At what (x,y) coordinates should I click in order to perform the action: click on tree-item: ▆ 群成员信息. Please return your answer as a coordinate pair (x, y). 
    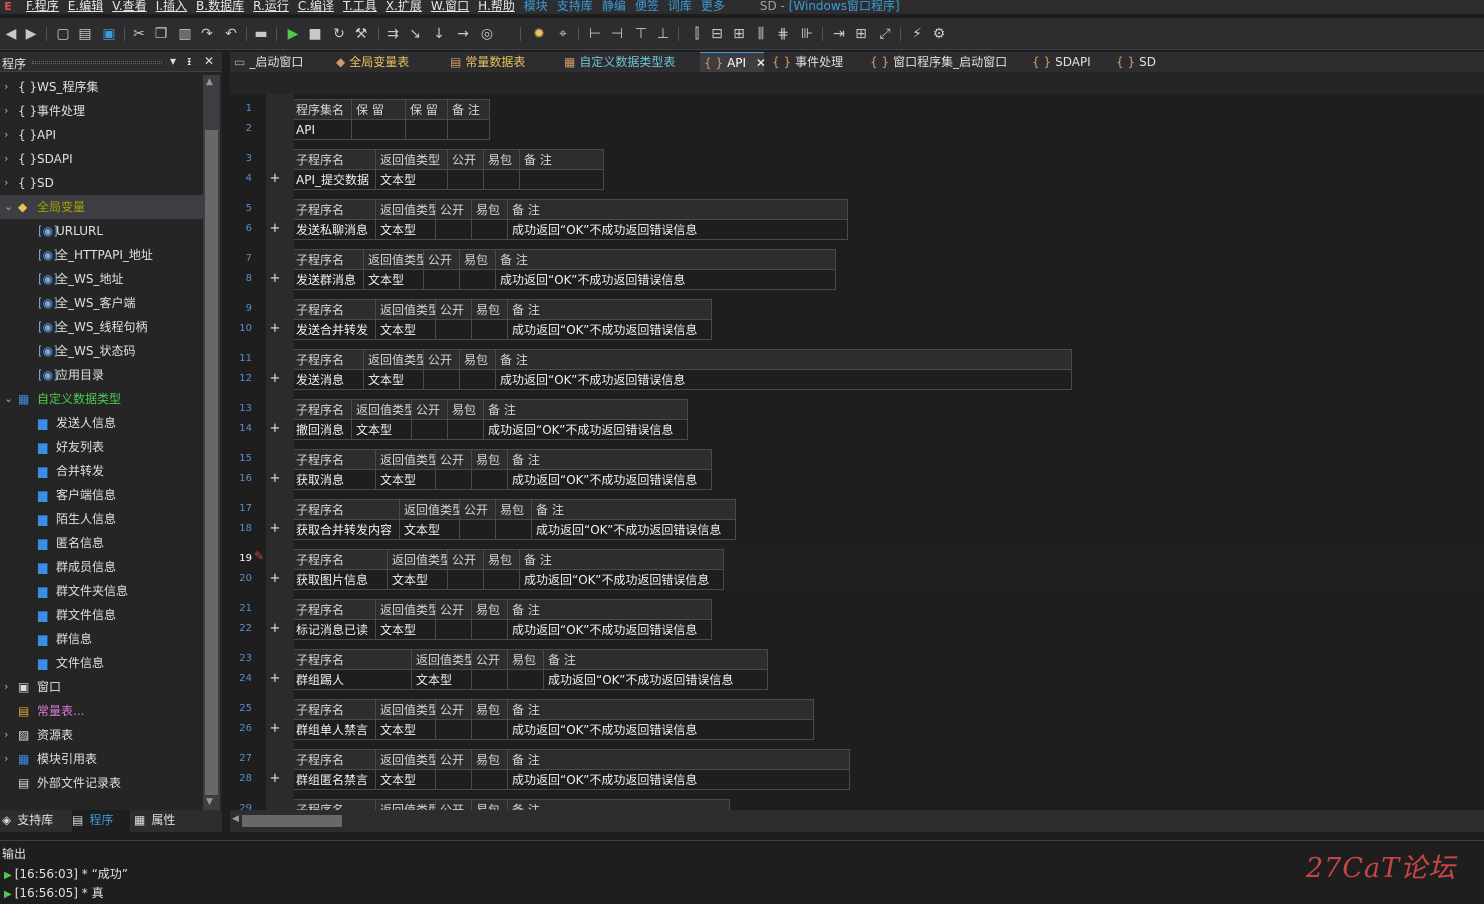
    Looking at the image, I should click on (101, 567).